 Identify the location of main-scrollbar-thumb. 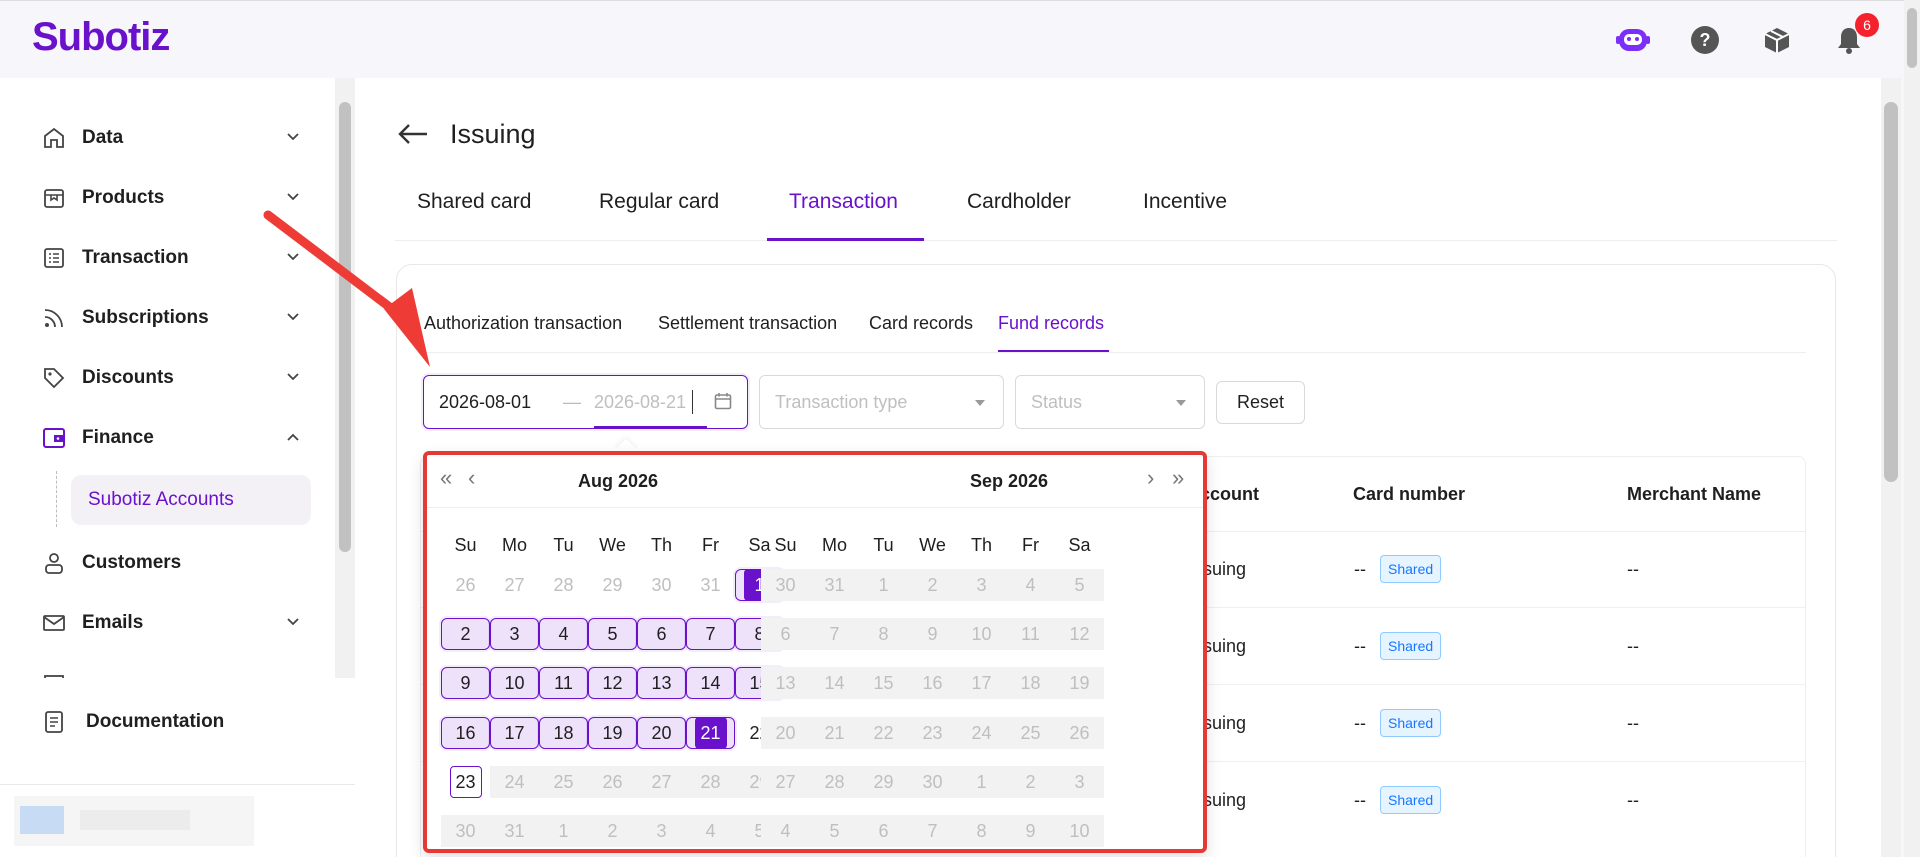
(1891, 292).